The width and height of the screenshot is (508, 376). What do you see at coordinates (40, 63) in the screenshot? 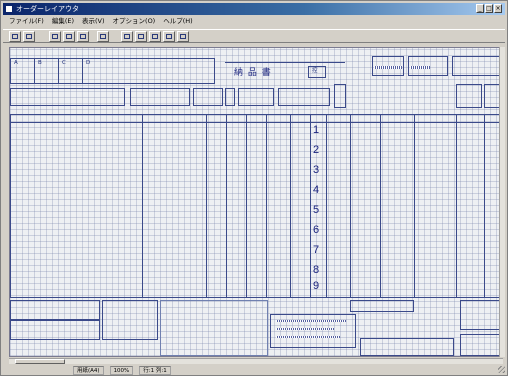
I see `header-cell-b: B` at bounding box center [40, 63].